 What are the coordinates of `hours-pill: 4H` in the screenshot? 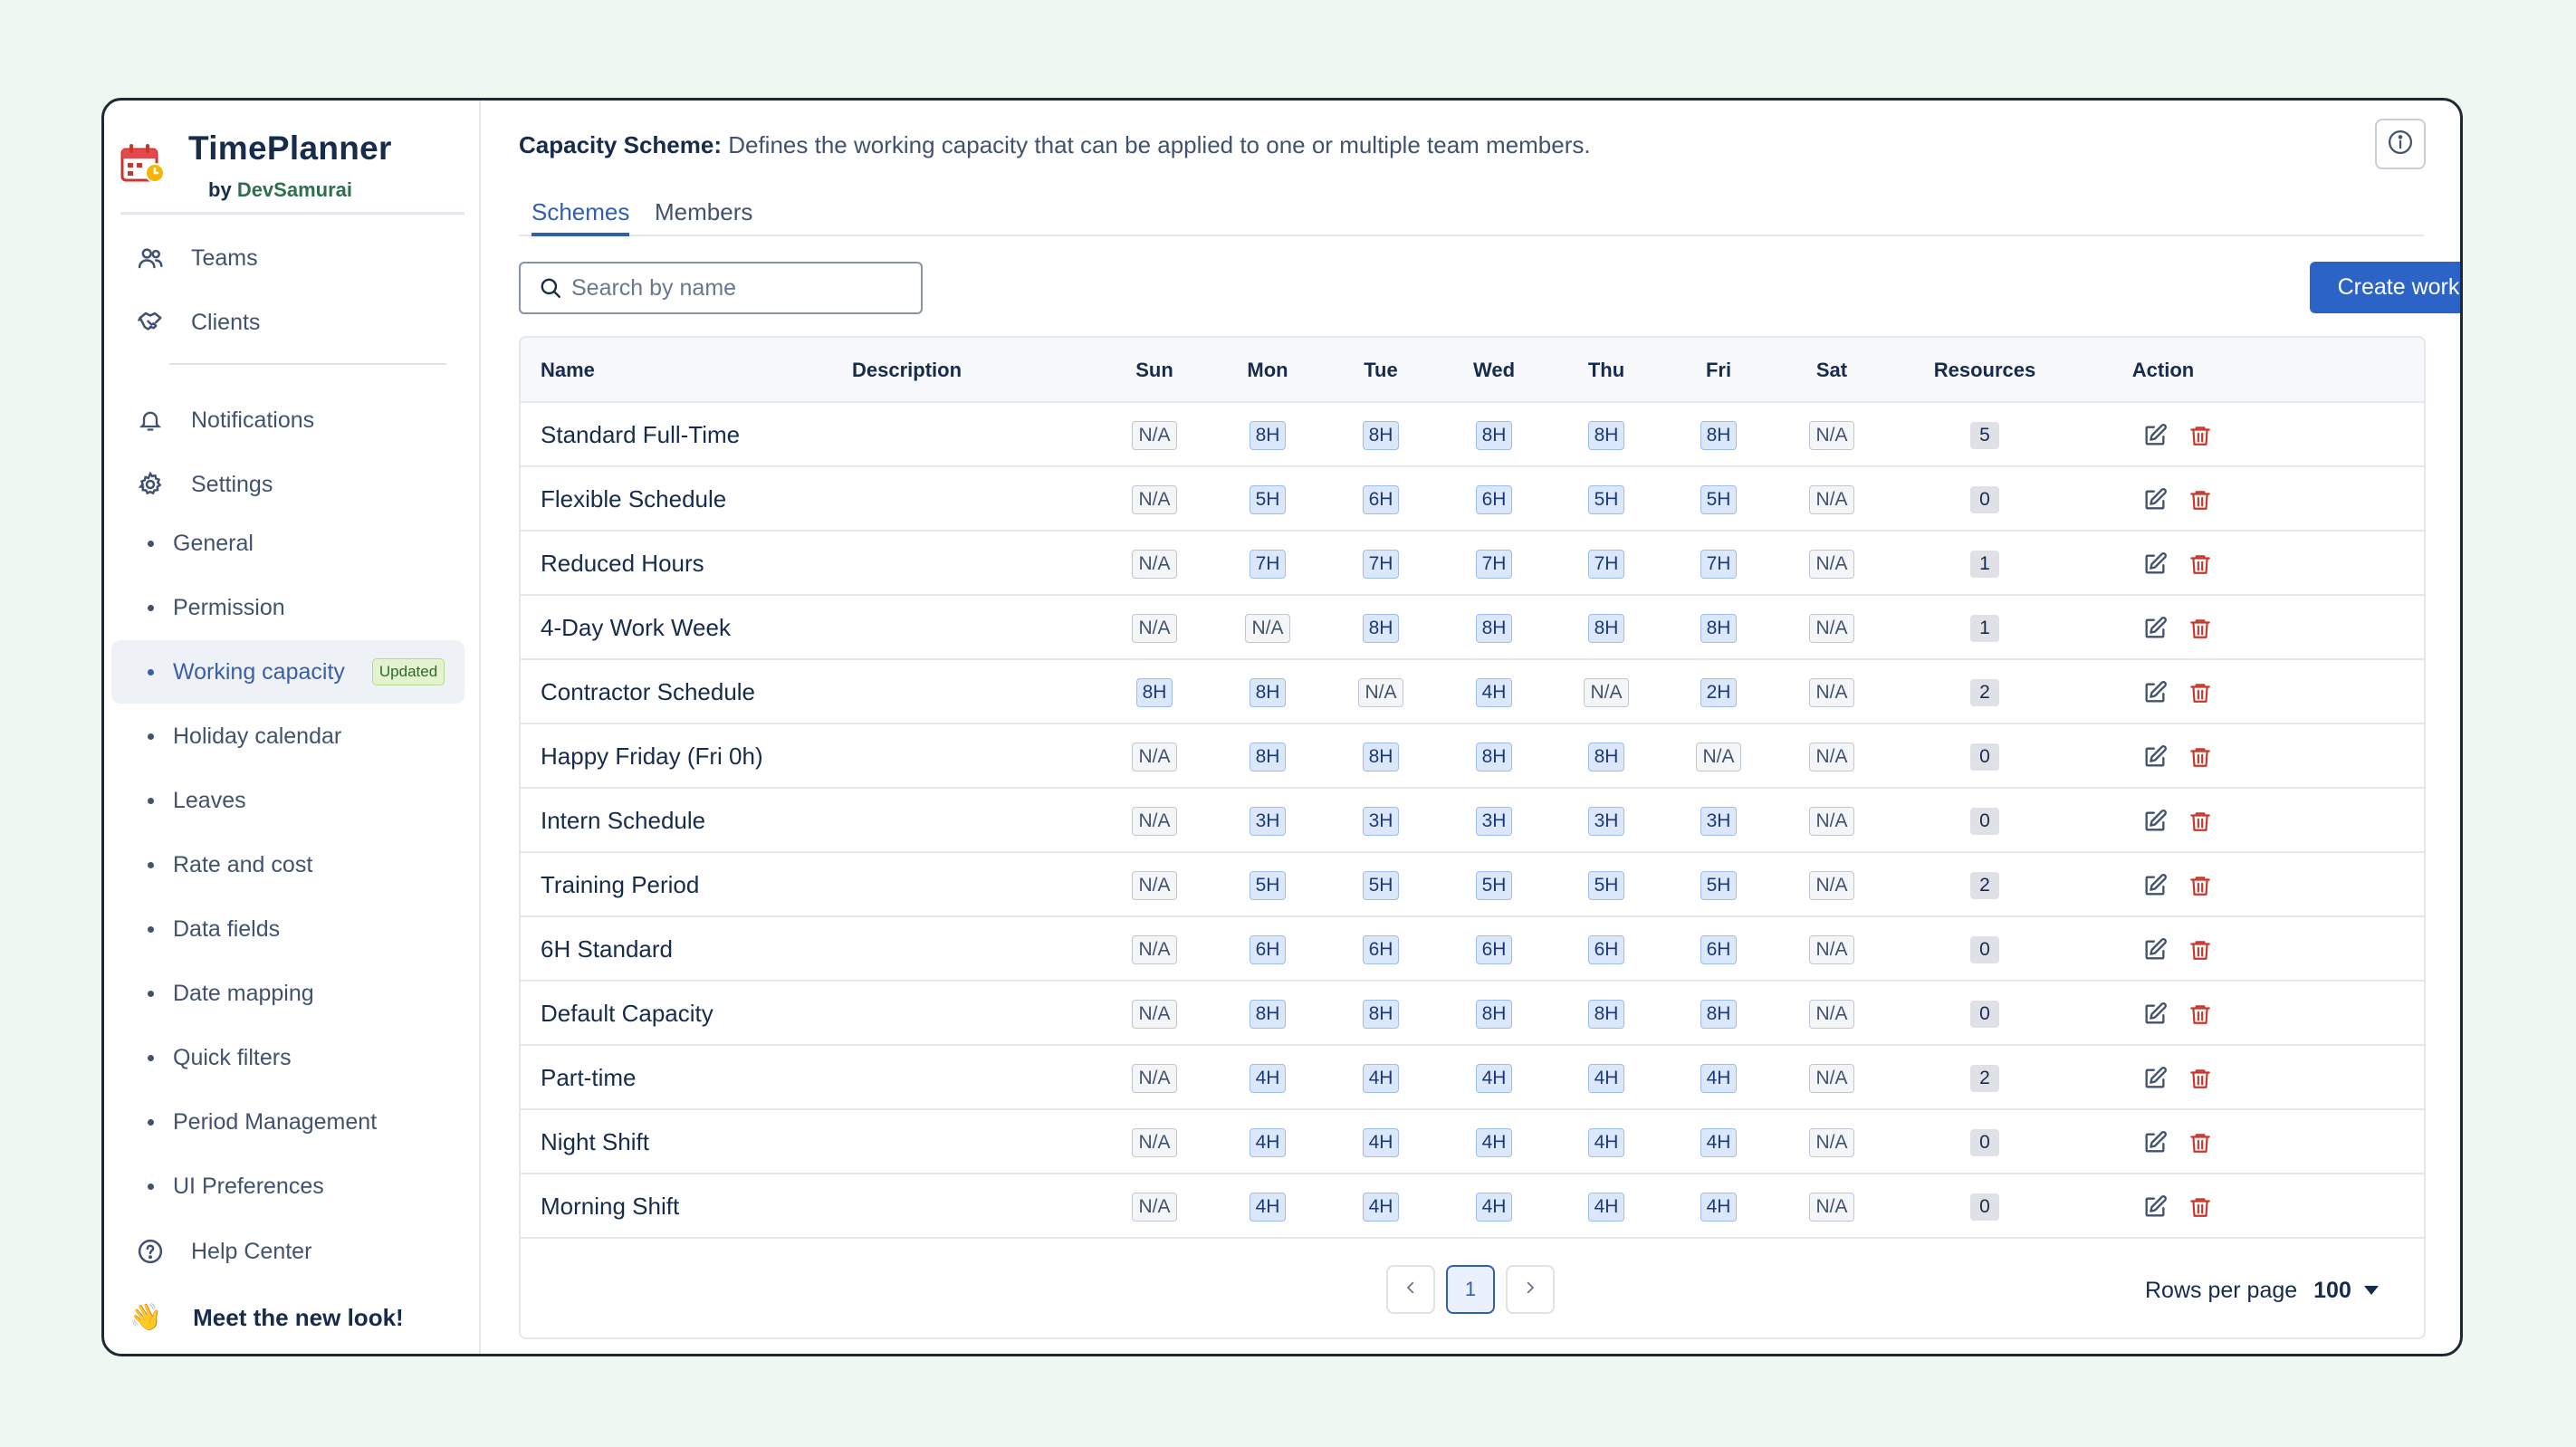 It's located at (1494, 1142).